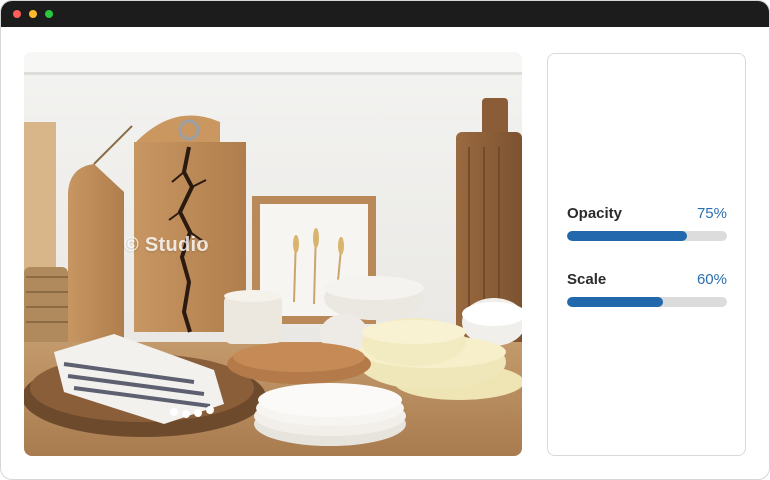  I want to click on watermark-text: © Studio, so click(166, 245).